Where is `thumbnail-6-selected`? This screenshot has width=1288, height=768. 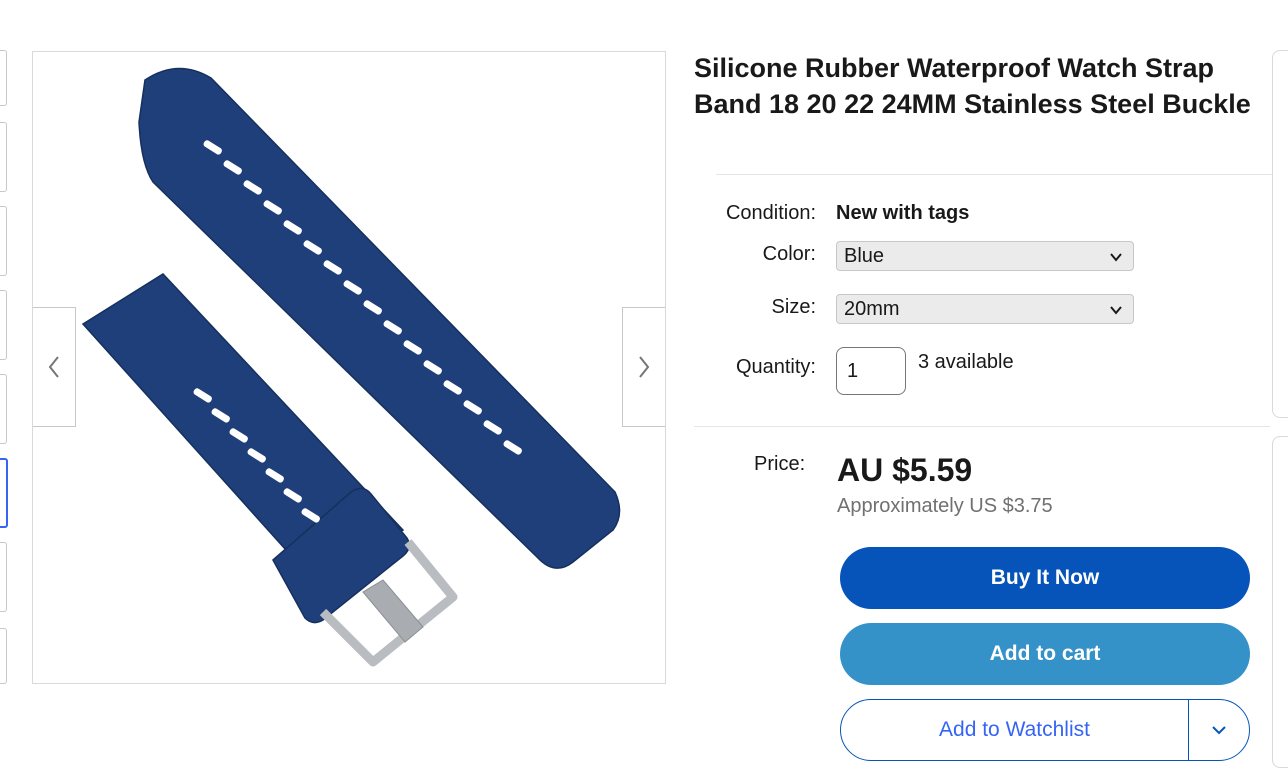
thumbnail-6-selected is located at coordinates (4, 493).